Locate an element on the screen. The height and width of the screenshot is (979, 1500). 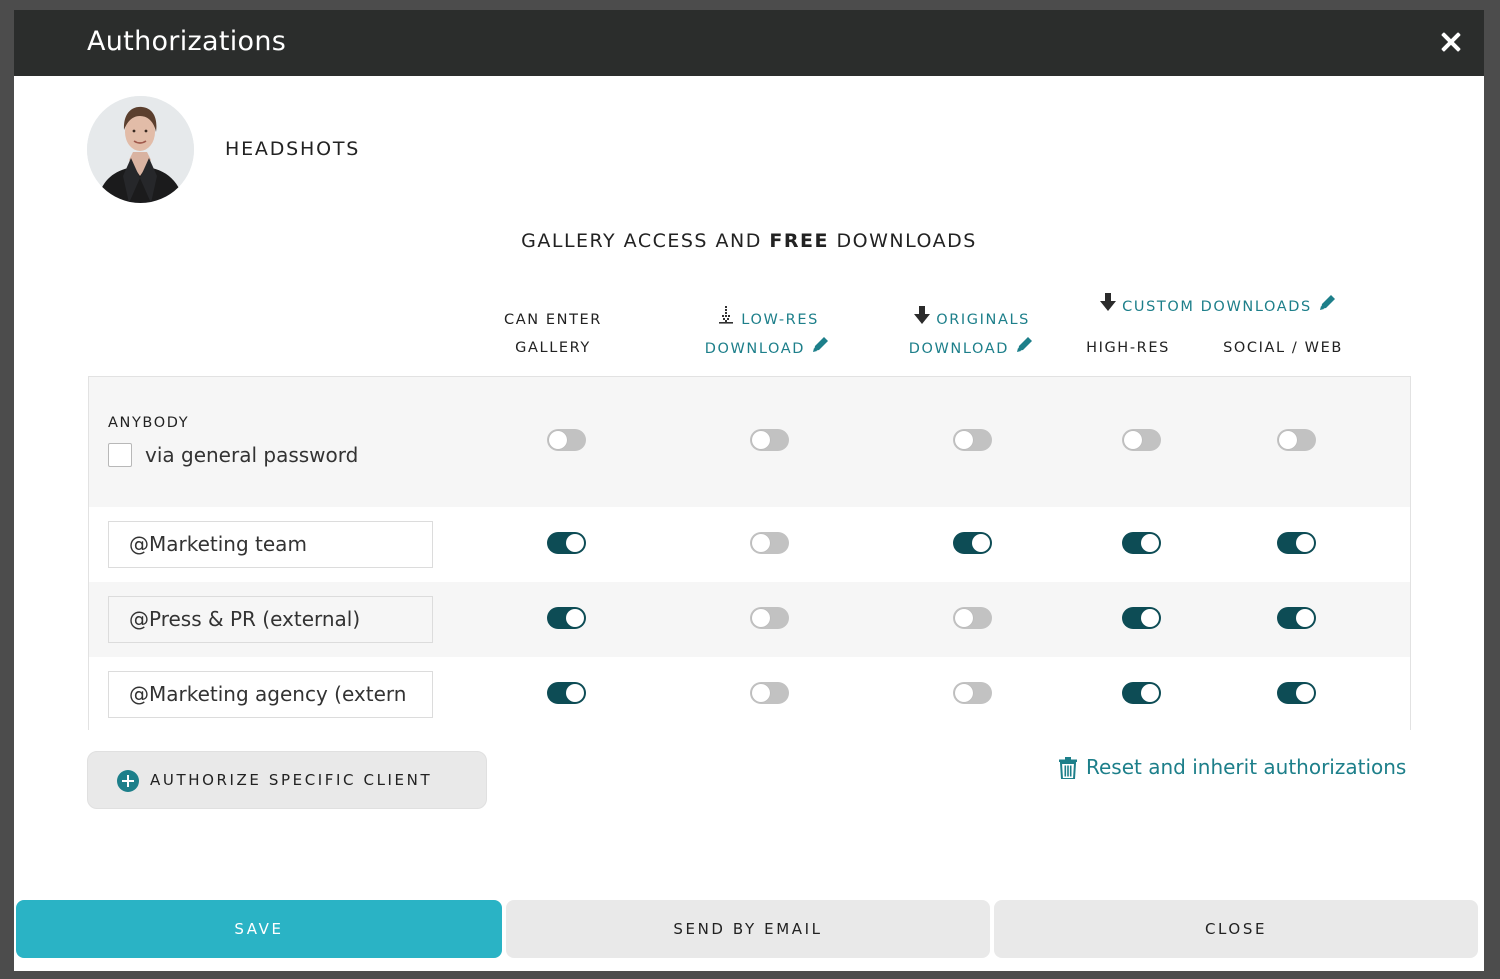
section-title-suffix: DOWNLOADS is located at coordinates (903, 241).